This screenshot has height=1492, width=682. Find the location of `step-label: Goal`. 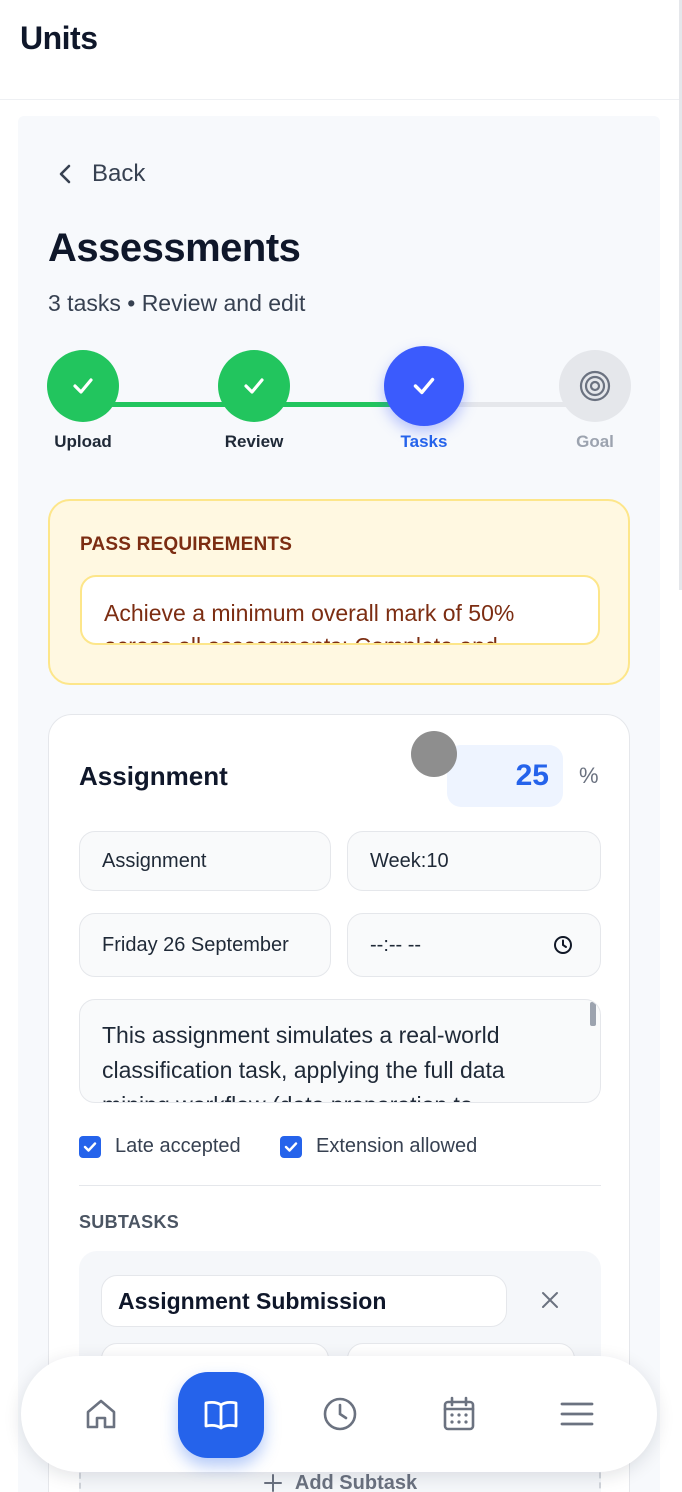

step-label: Goal is located at coordinates (595, 441).